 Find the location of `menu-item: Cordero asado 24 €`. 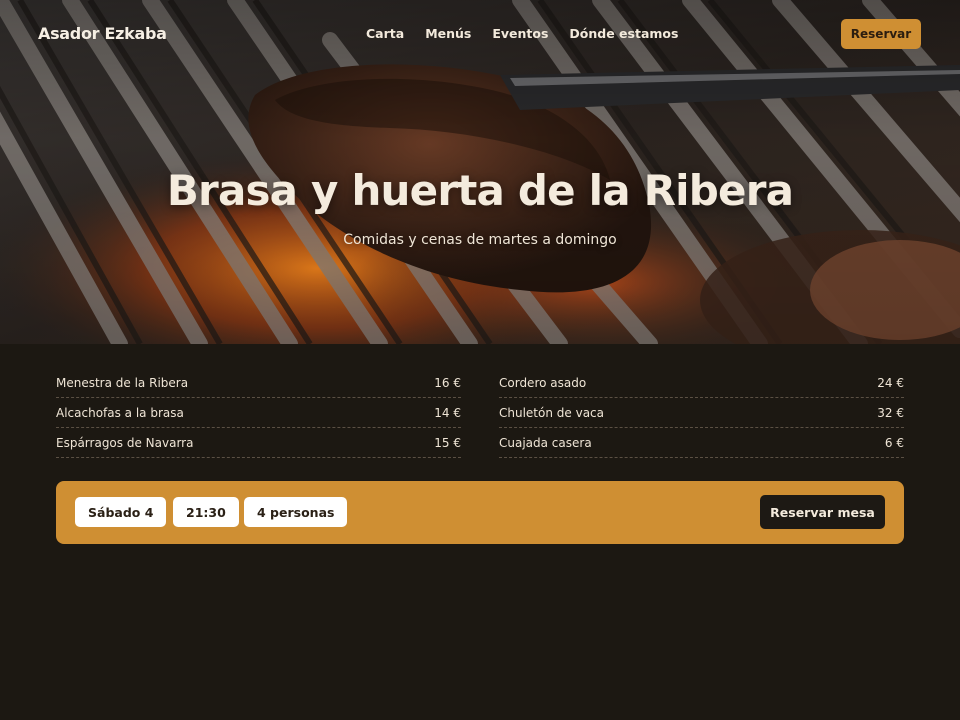

menu-item: Cordero asado 24 € is located at coordinates (701, 383).